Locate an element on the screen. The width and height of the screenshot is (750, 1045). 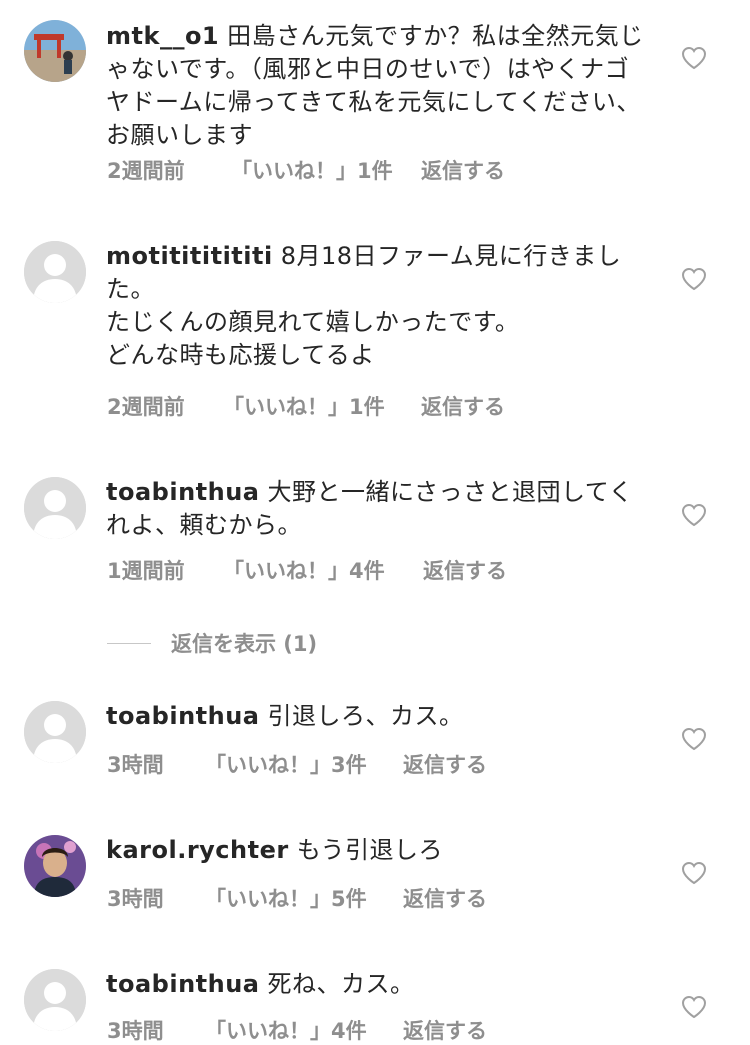
comment-body: 引退しろ、カス。 is located at coordinates (365, 716).